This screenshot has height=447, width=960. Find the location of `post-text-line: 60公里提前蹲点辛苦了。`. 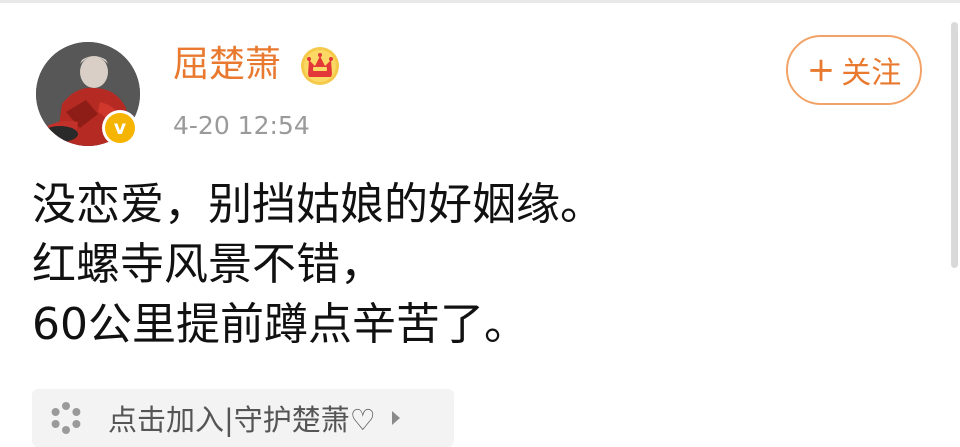

post-text-line: 60公里提前蹲点辛苦了。 is located at coordinates (280, 324).